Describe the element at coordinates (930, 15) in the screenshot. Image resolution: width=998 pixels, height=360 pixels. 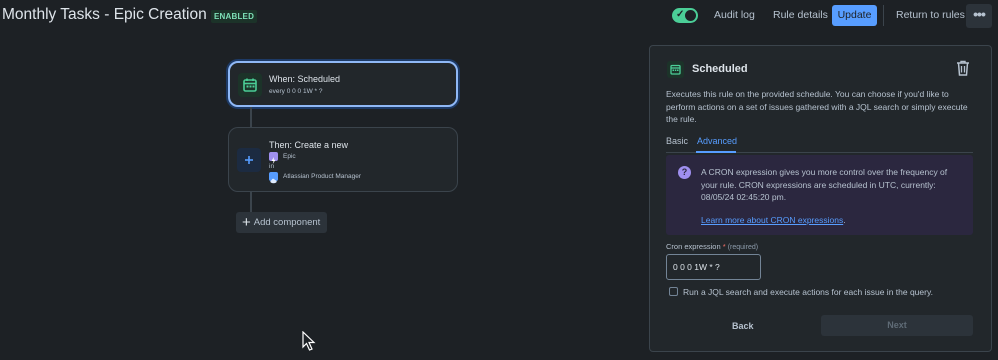
I see `return-to-rules-button: Return to rules` at that location.